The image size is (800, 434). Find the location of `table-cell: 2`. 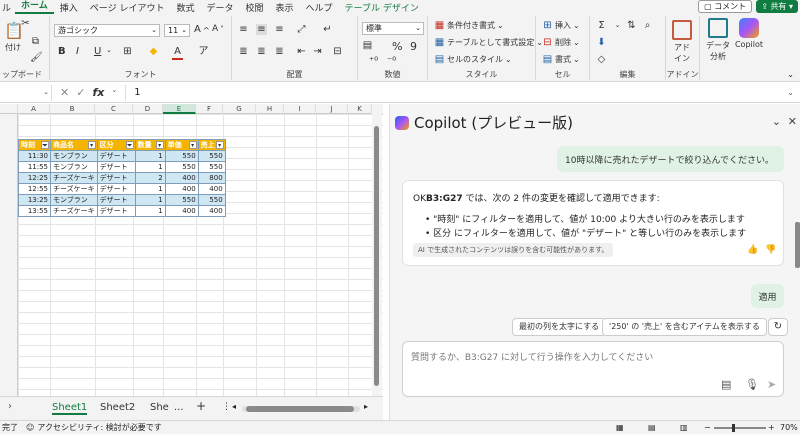

table-cell: 2 is located at coordinates (150, 178).